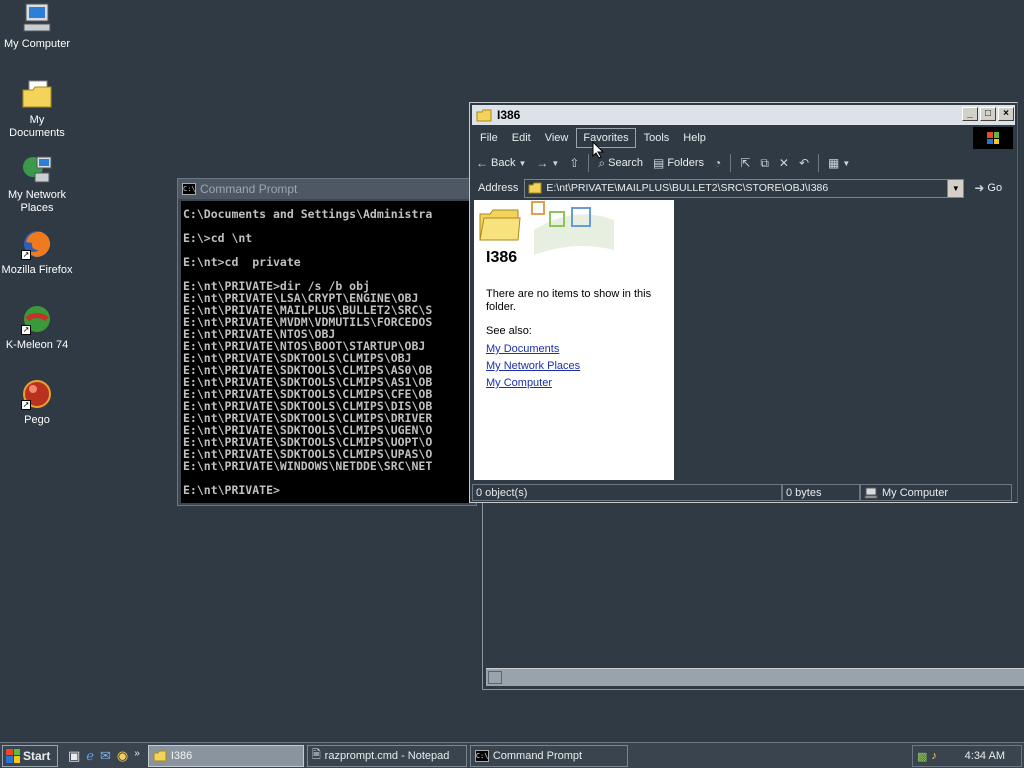  I want to click on explorer-titlebar: I386 _ □ ×, so click(743, 115).